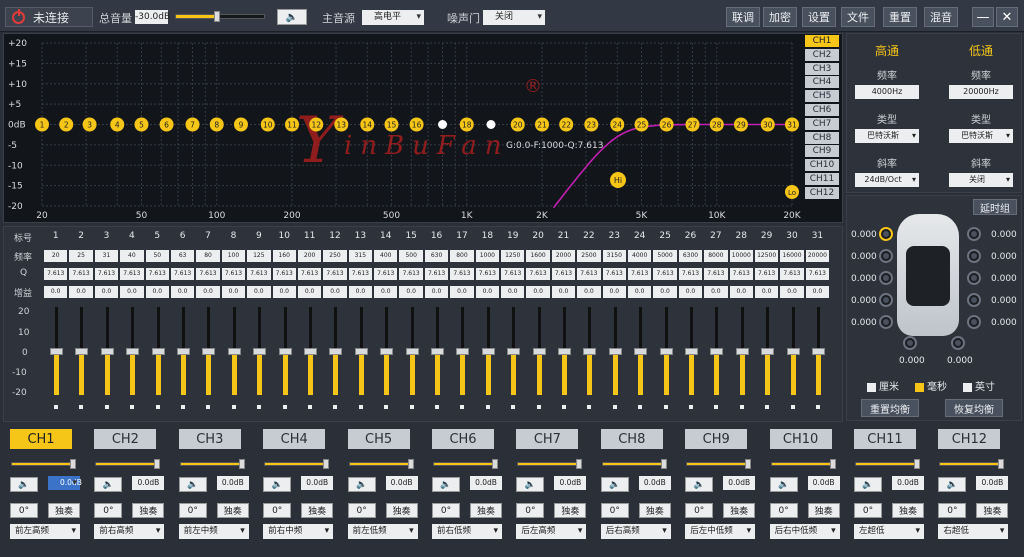  Describe the element at coordinates (665, 256) in the screenshot. I see `band-frequency-input: 5000` at that location.